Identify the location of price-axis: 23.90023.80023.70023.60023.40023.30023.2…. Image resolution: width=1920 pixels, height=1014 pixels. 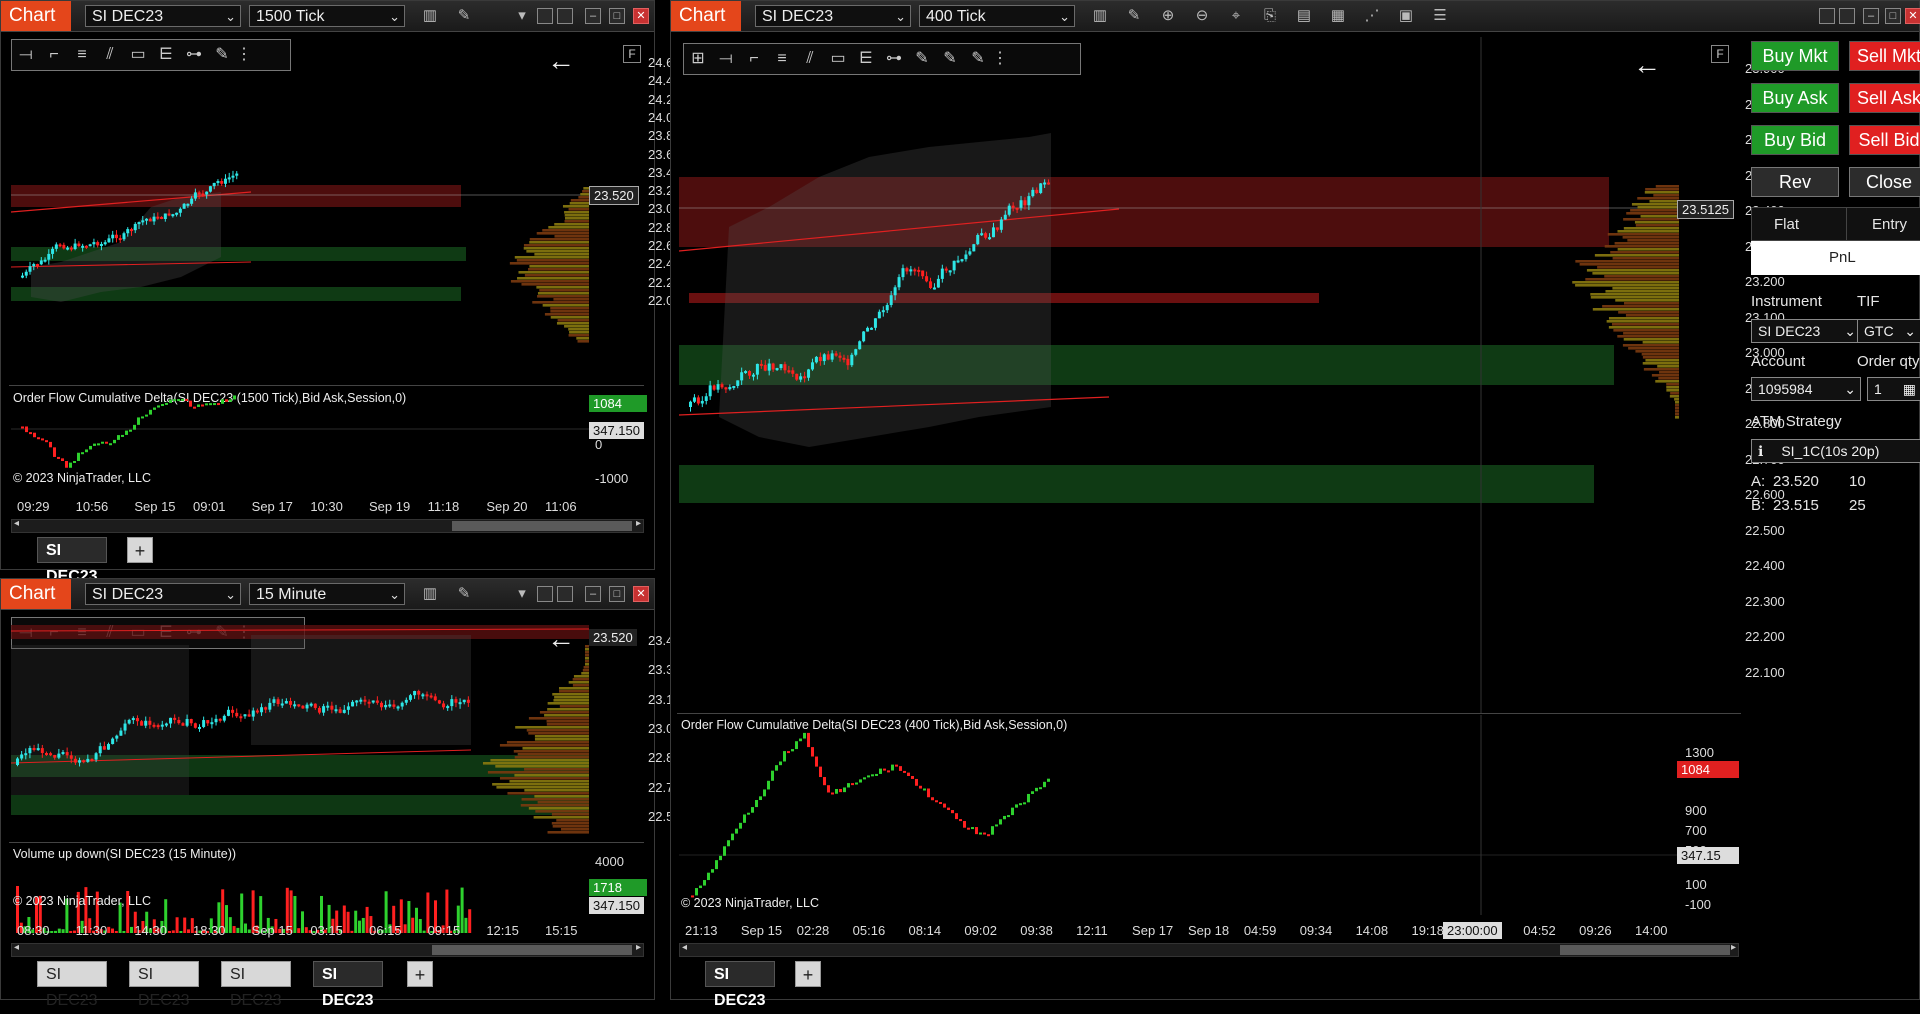
(1732, 375).